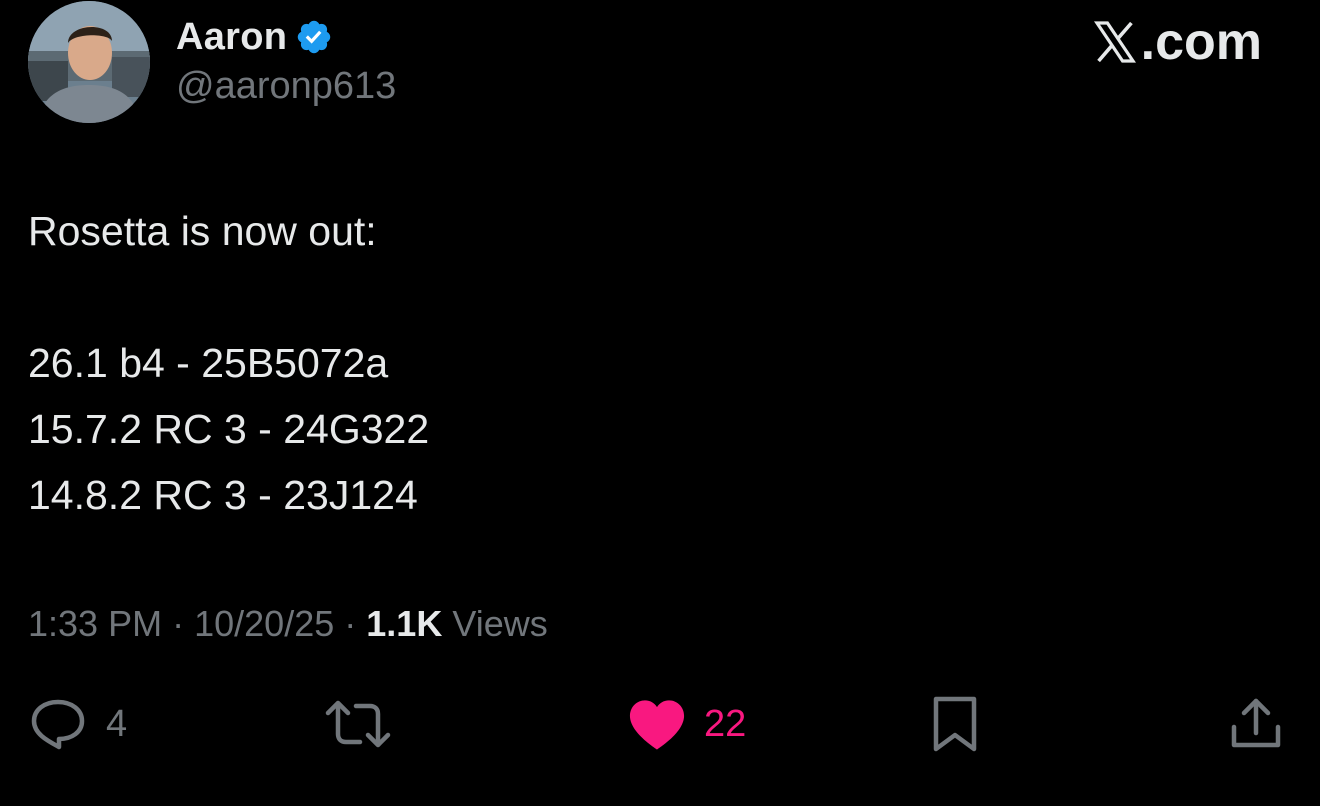 This screenshot has width=1320, height=806. What do you see at coordinates (500, 623) in the screenshot?
I see `views-label: Views` at bounding box center [500, 623].